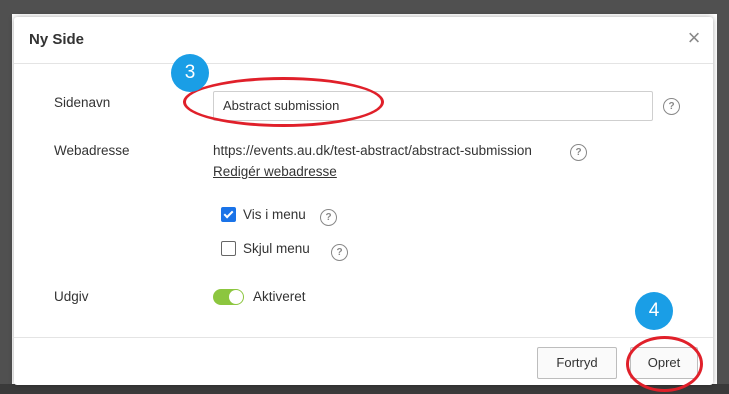  What do you see at coordinates (279, 296) in the screenshot?
I see `publish-state-label: Aktiveret` at bounding box center [279, 296].